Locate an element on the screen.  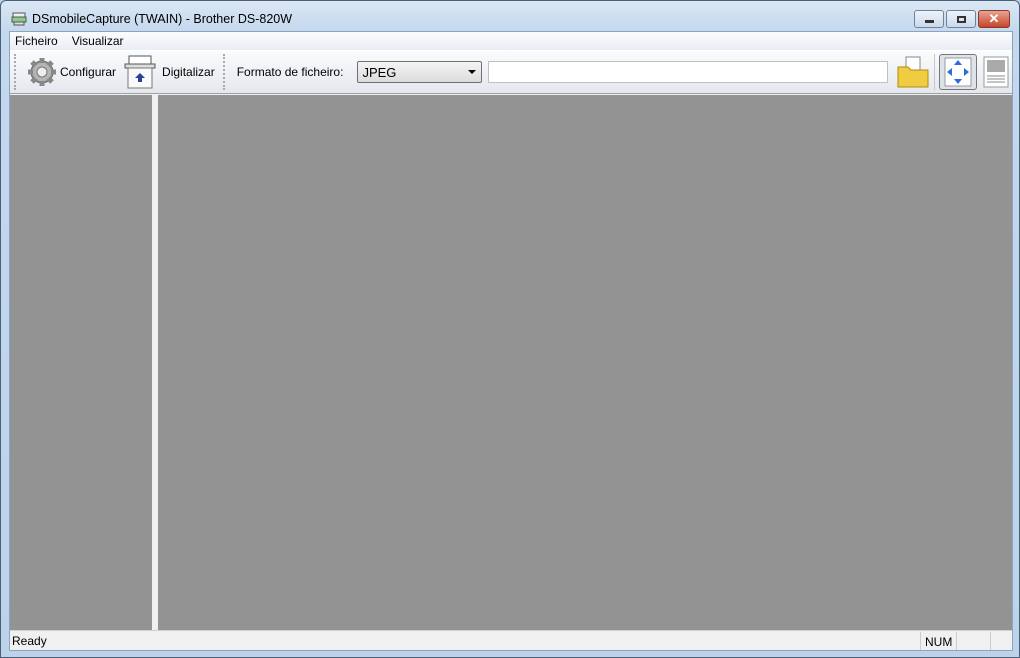
page-view-icon is located at coordinates (996, 72).